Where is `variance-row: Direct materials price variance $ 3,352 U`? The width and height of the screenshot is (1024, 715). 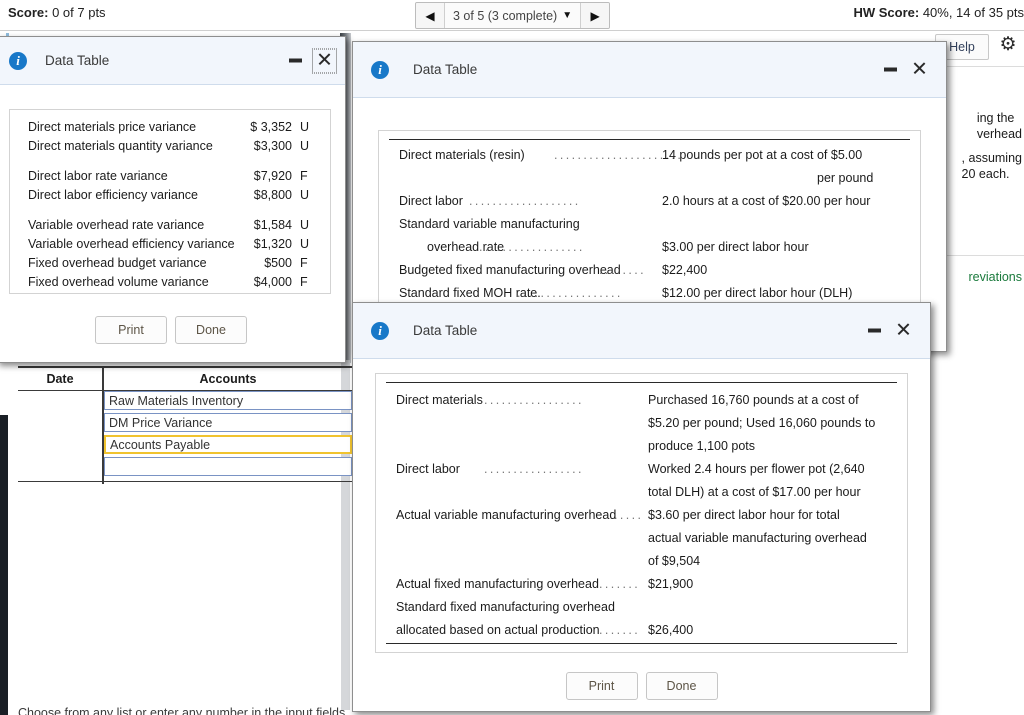
variance-row: Direct materials price variance $ 3,352 U is located at coordinates (170, 129).